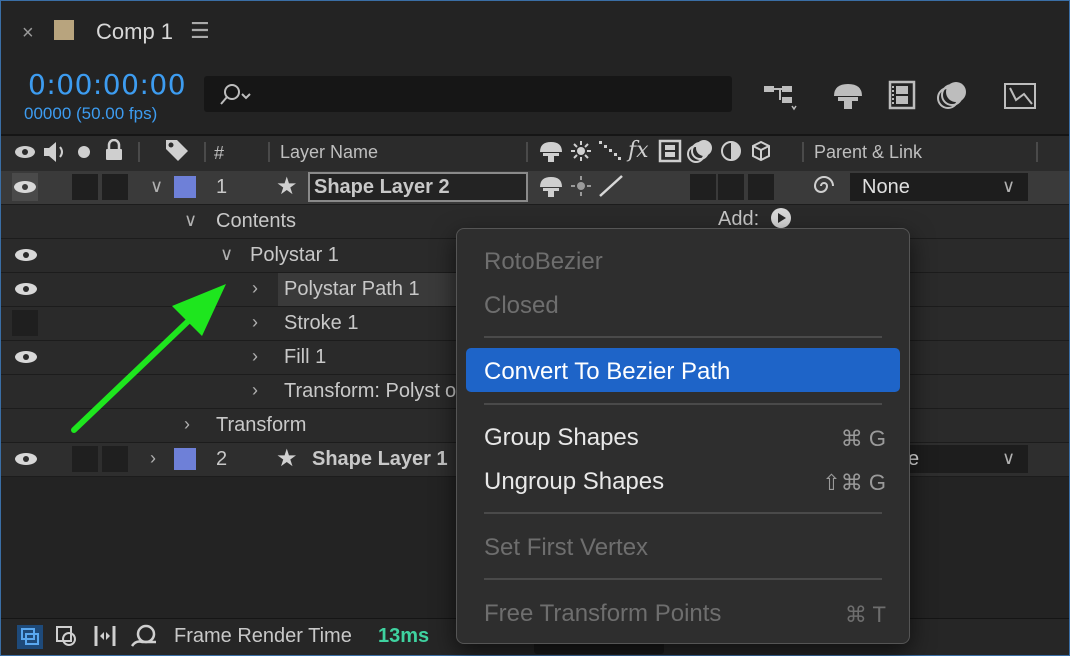  I want to click on render-time-toggle-icon, so click(145, 636).